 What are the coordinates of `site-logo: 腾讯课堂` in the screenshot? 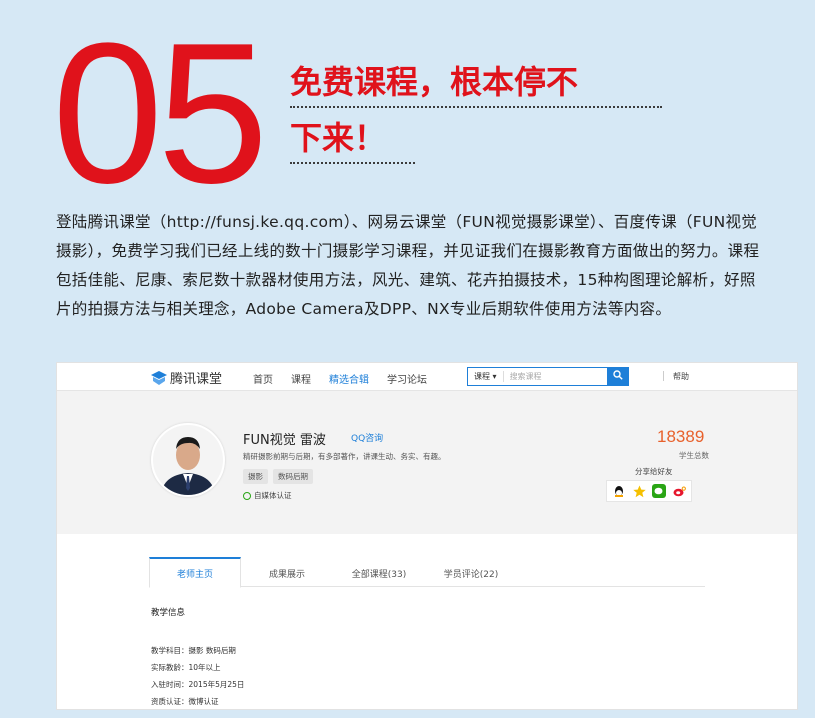 It's located at (186, 377).